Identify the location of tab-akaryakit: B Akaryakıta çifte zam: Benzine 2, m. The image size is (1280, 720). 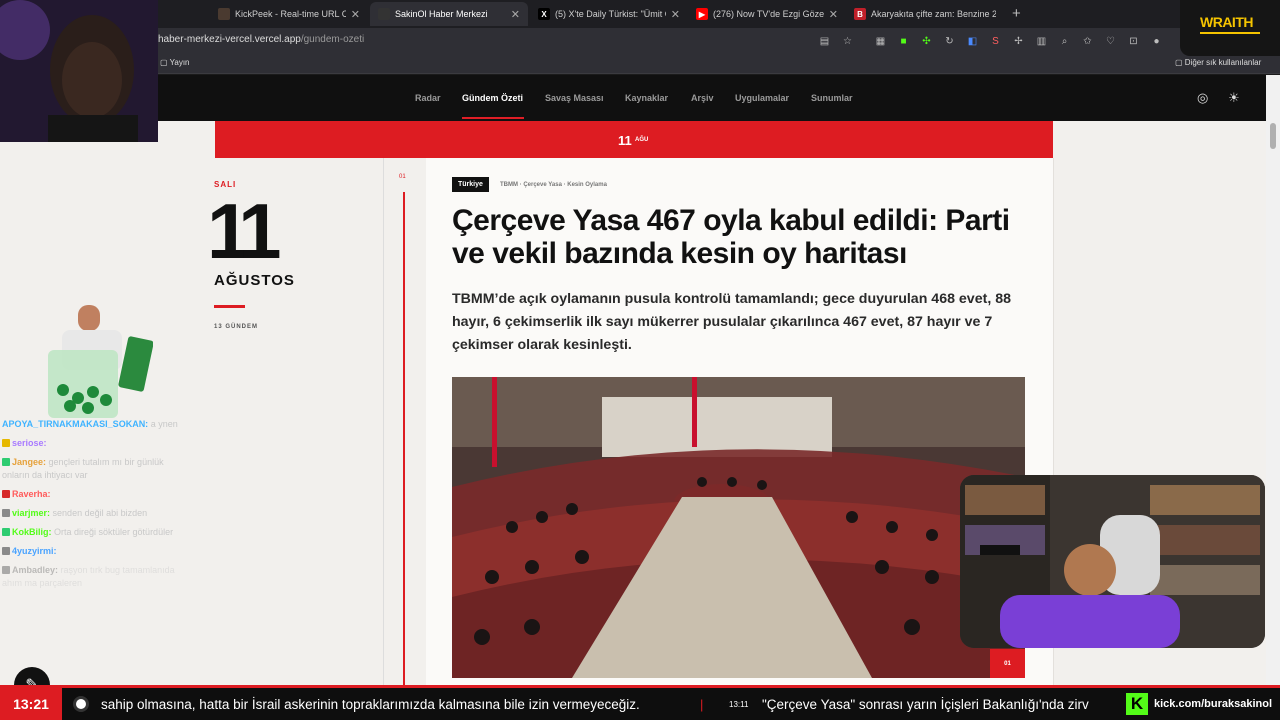
(925, 14).